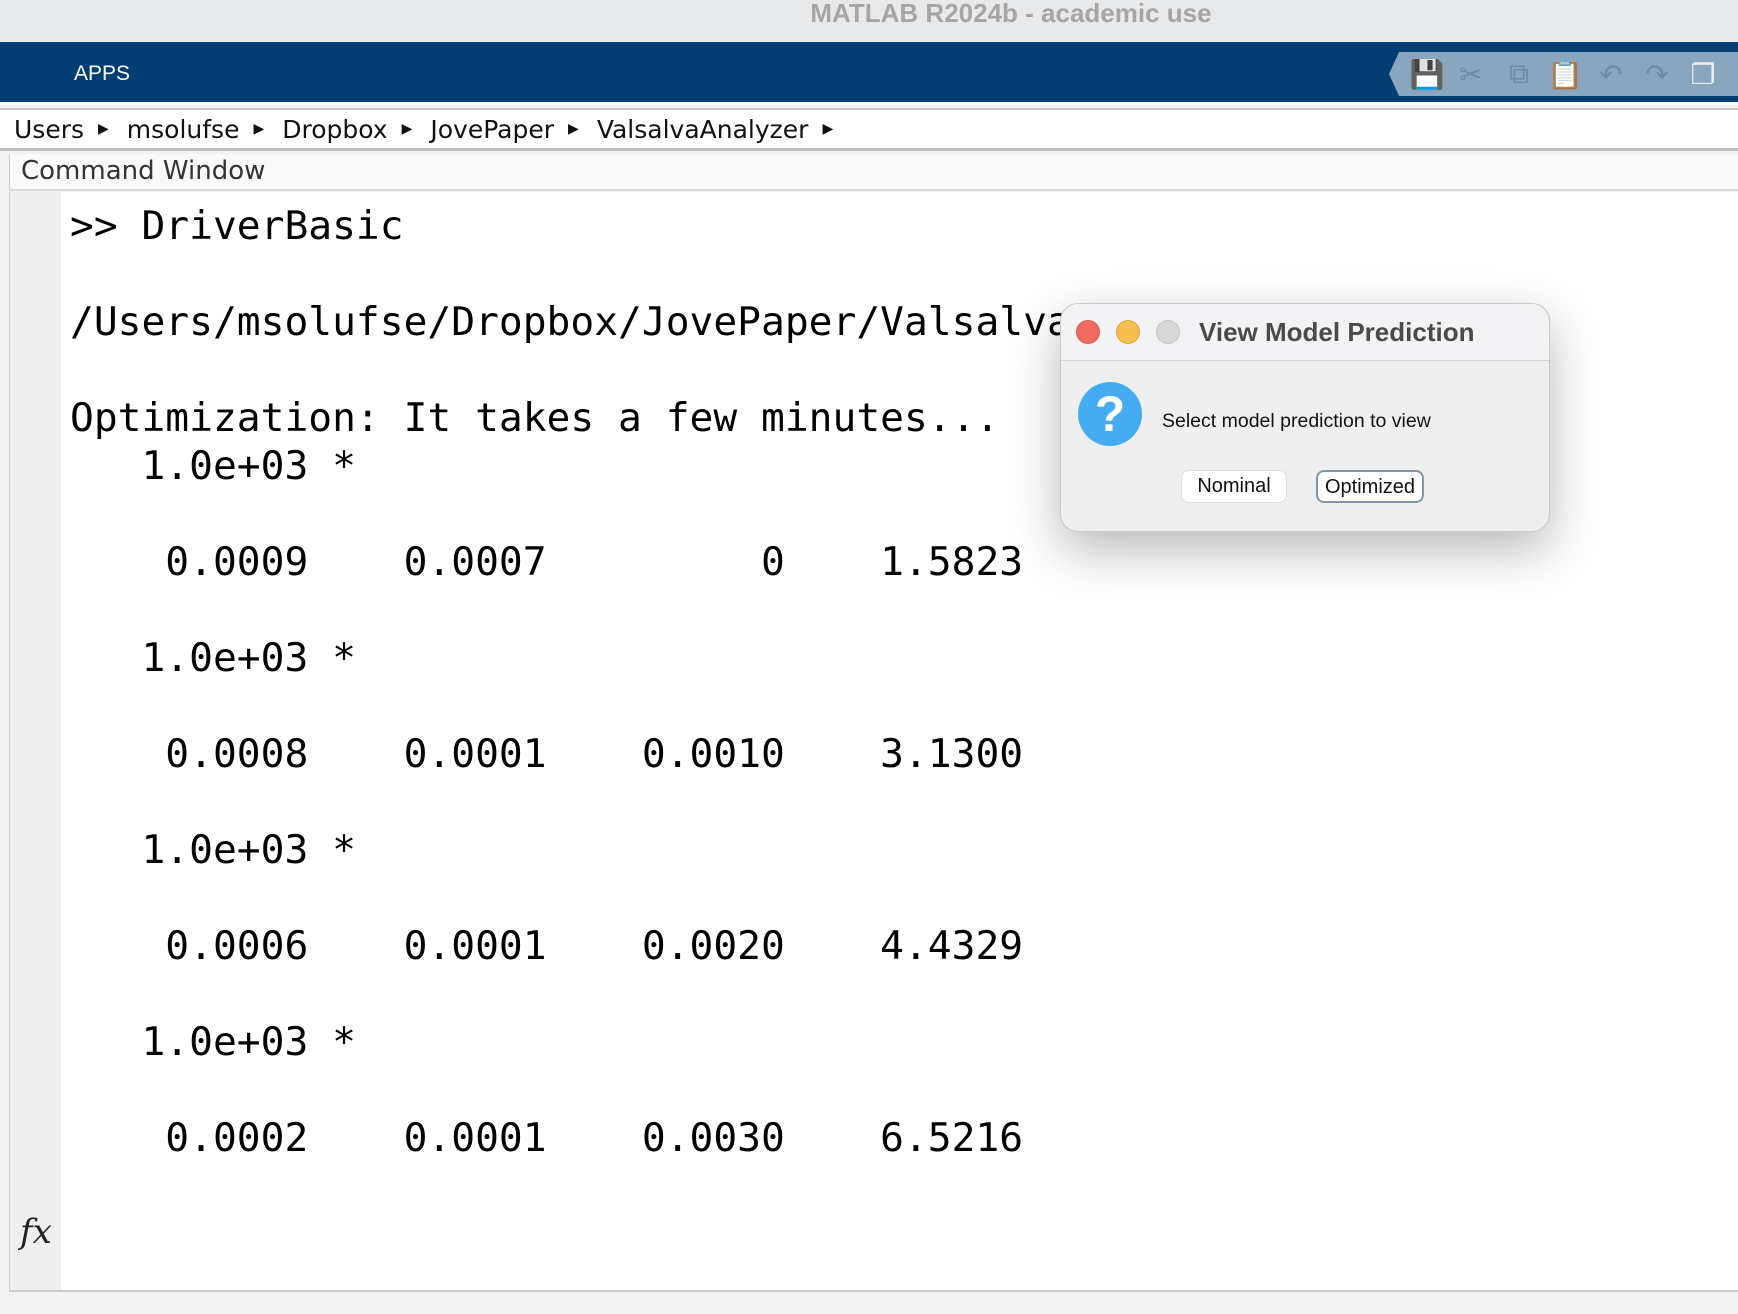 Image resolution: width=1738 pixels, height=1314 pixels. I want to click on breadcrumb-dropbox: Dropbox, so click(334, 129).